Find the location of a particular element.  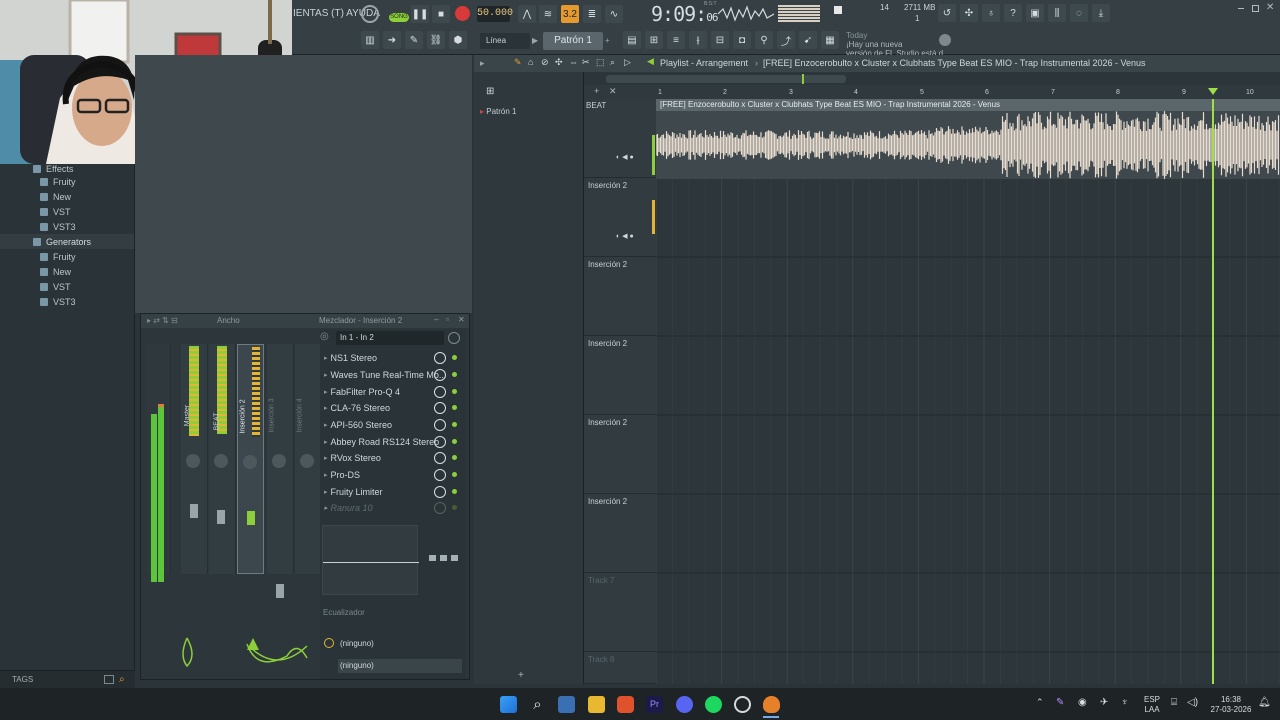

mixer-view-icon: ⫲ is located at coordinates (698, 40).